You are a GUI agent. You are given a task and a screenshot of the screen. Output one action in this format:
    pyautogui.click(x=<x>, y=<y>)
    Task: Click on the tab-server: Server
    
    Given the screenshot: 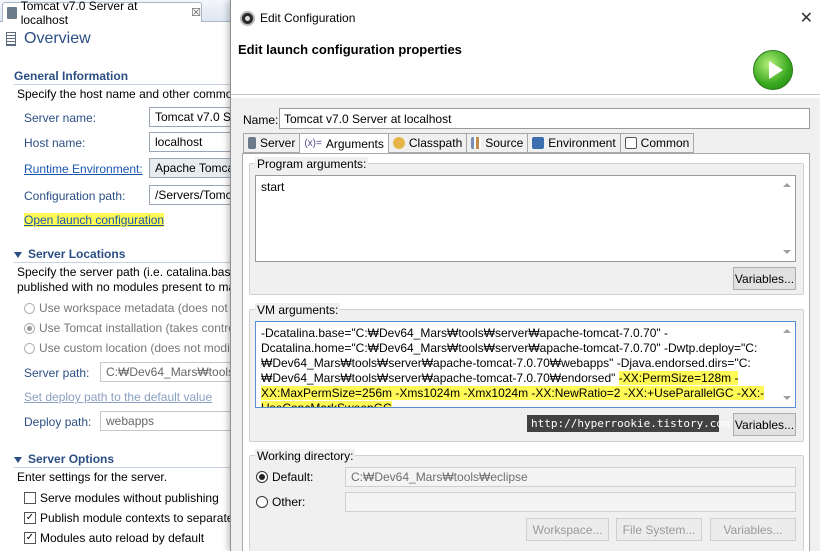 What is the action you would take?
    pyautogui.click(x=272, y=143)
    